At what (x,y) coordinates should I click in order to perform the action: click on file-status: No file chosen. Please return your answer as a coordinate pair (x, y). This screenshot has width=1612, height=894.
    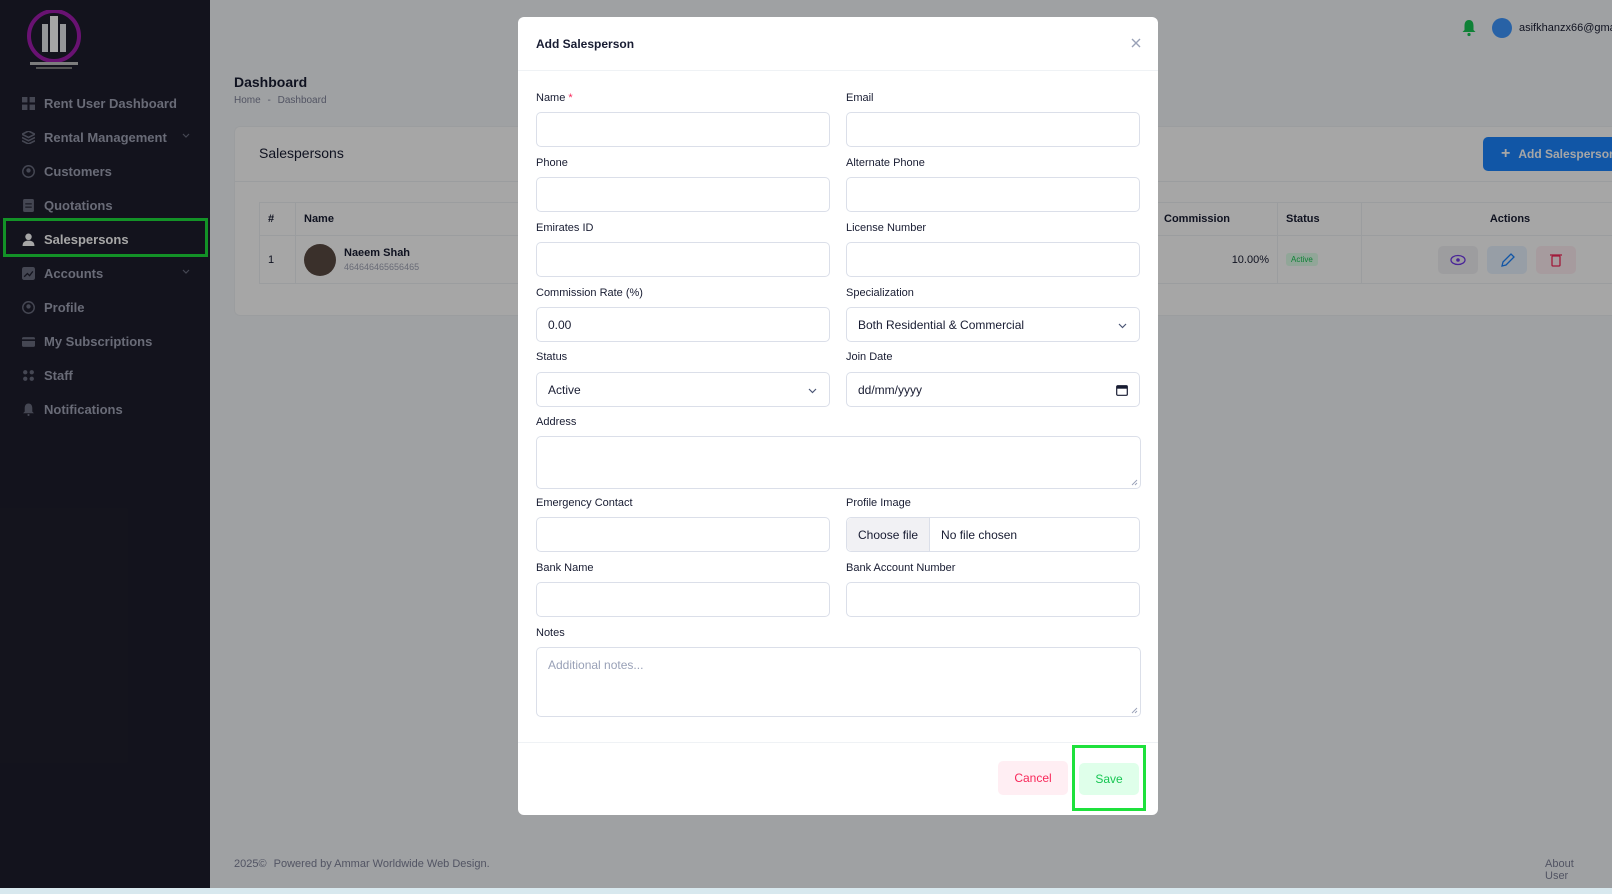
    Looking at the image, I should click on (979, 534).